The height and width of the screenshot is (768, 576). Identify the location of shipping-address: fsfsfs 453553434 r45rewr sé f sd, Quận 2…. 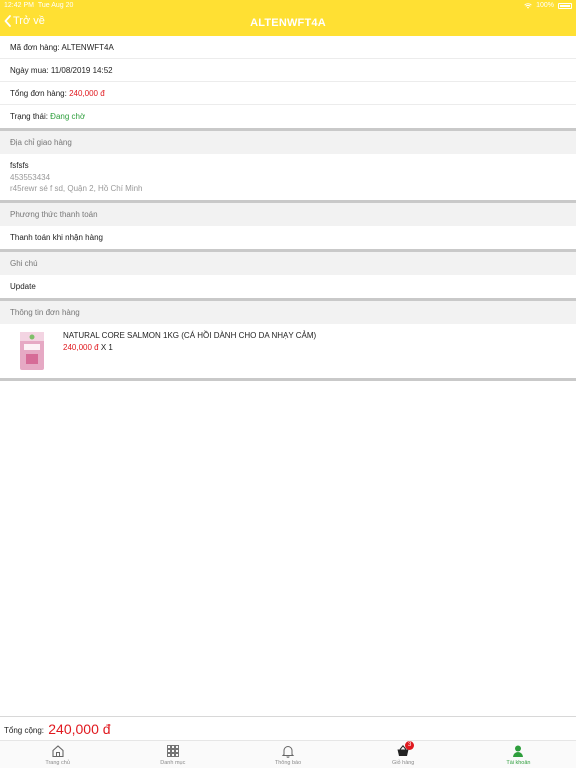
(288, 177).